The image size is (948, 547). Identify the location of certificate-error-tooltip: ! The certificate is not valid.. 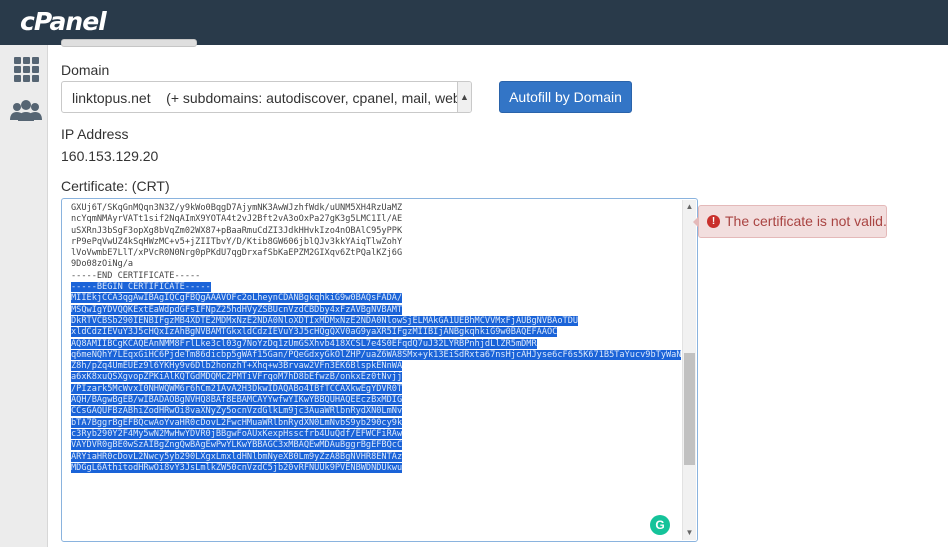
(790, 221).